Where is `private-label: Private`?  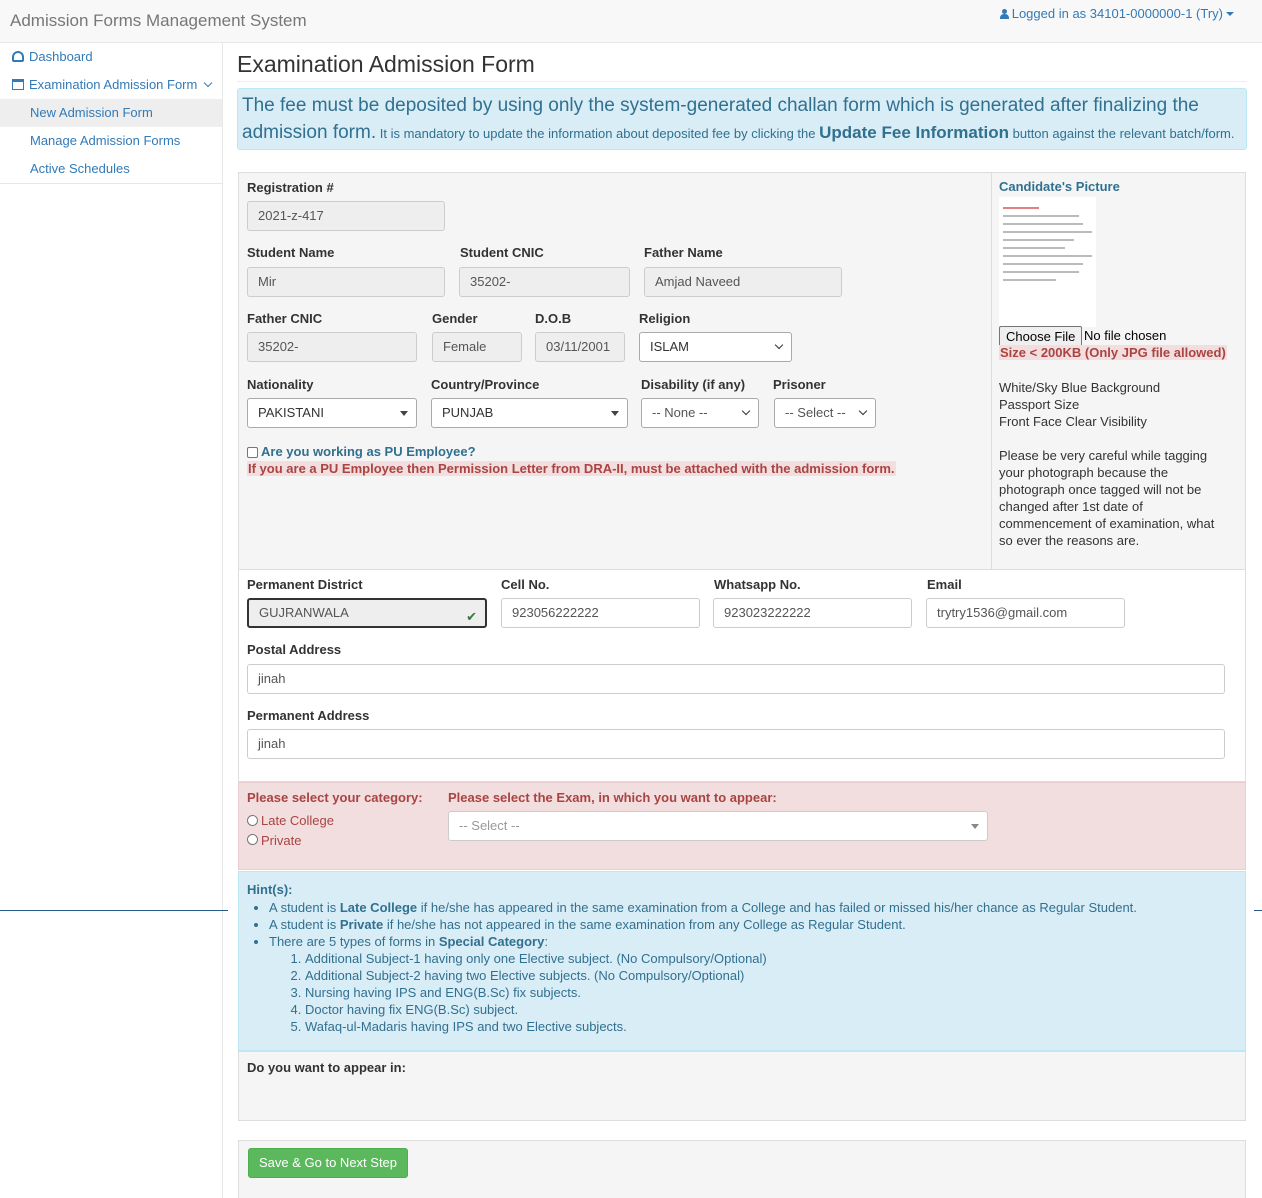
private-label: Private is located at coordinates (281, 840).